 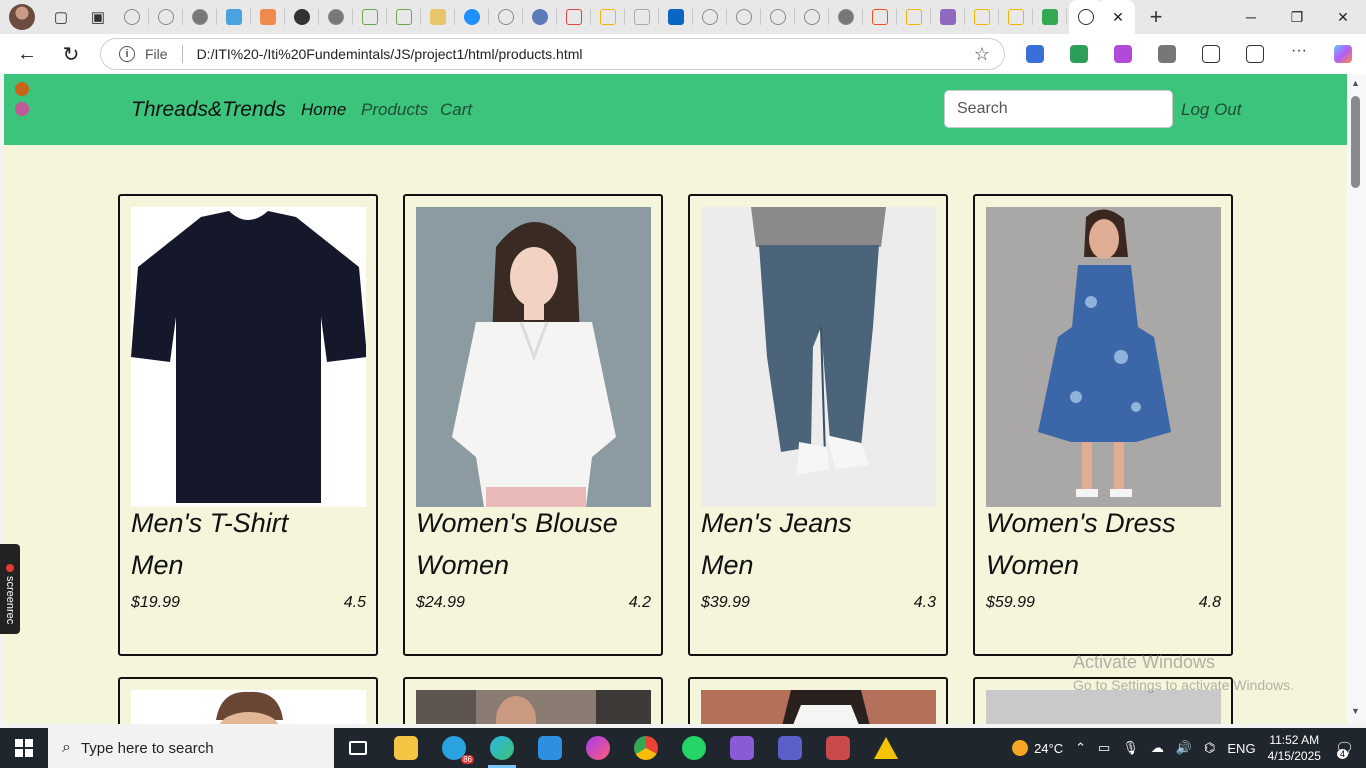 What do you see at coordinates (1048, 748) in the screenshot?
I see `weather-temp: 24°C` at bounding box center [1048, 748].